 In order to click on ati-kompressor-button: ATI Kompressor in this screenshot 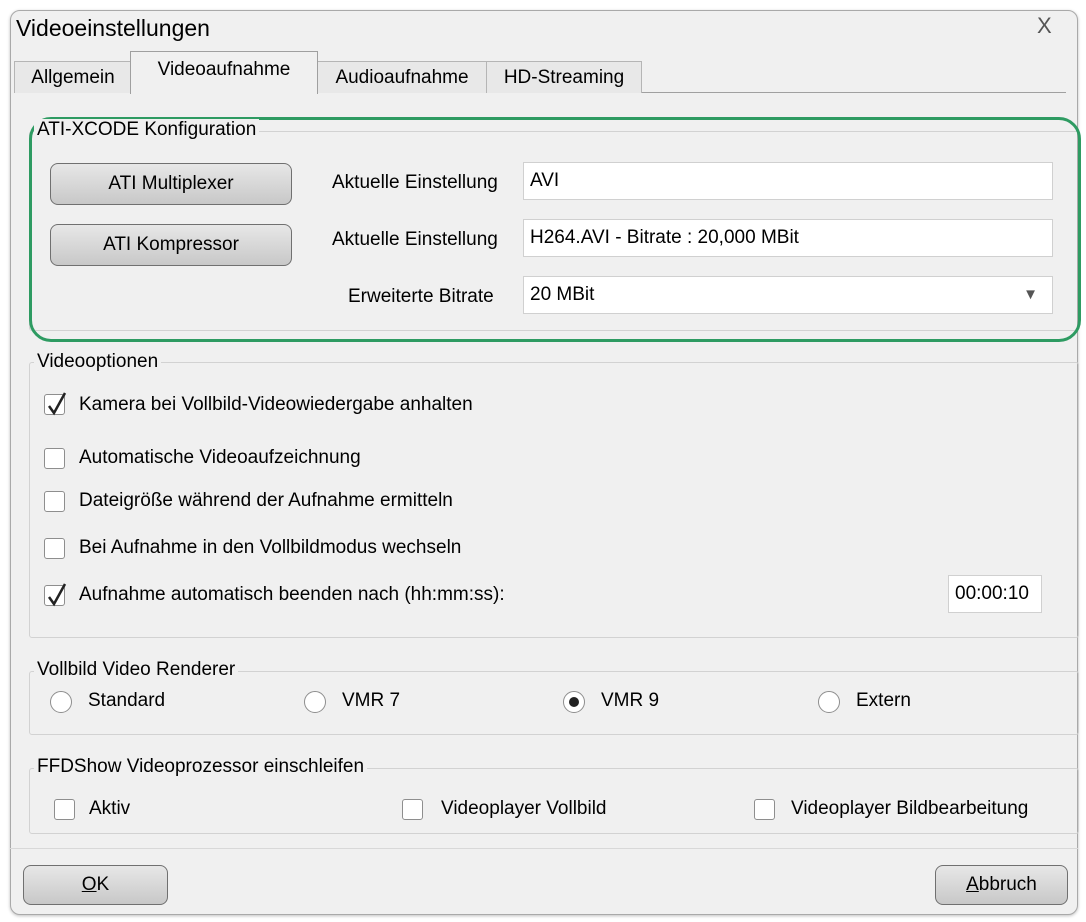, I will do `click(171, 245)`.